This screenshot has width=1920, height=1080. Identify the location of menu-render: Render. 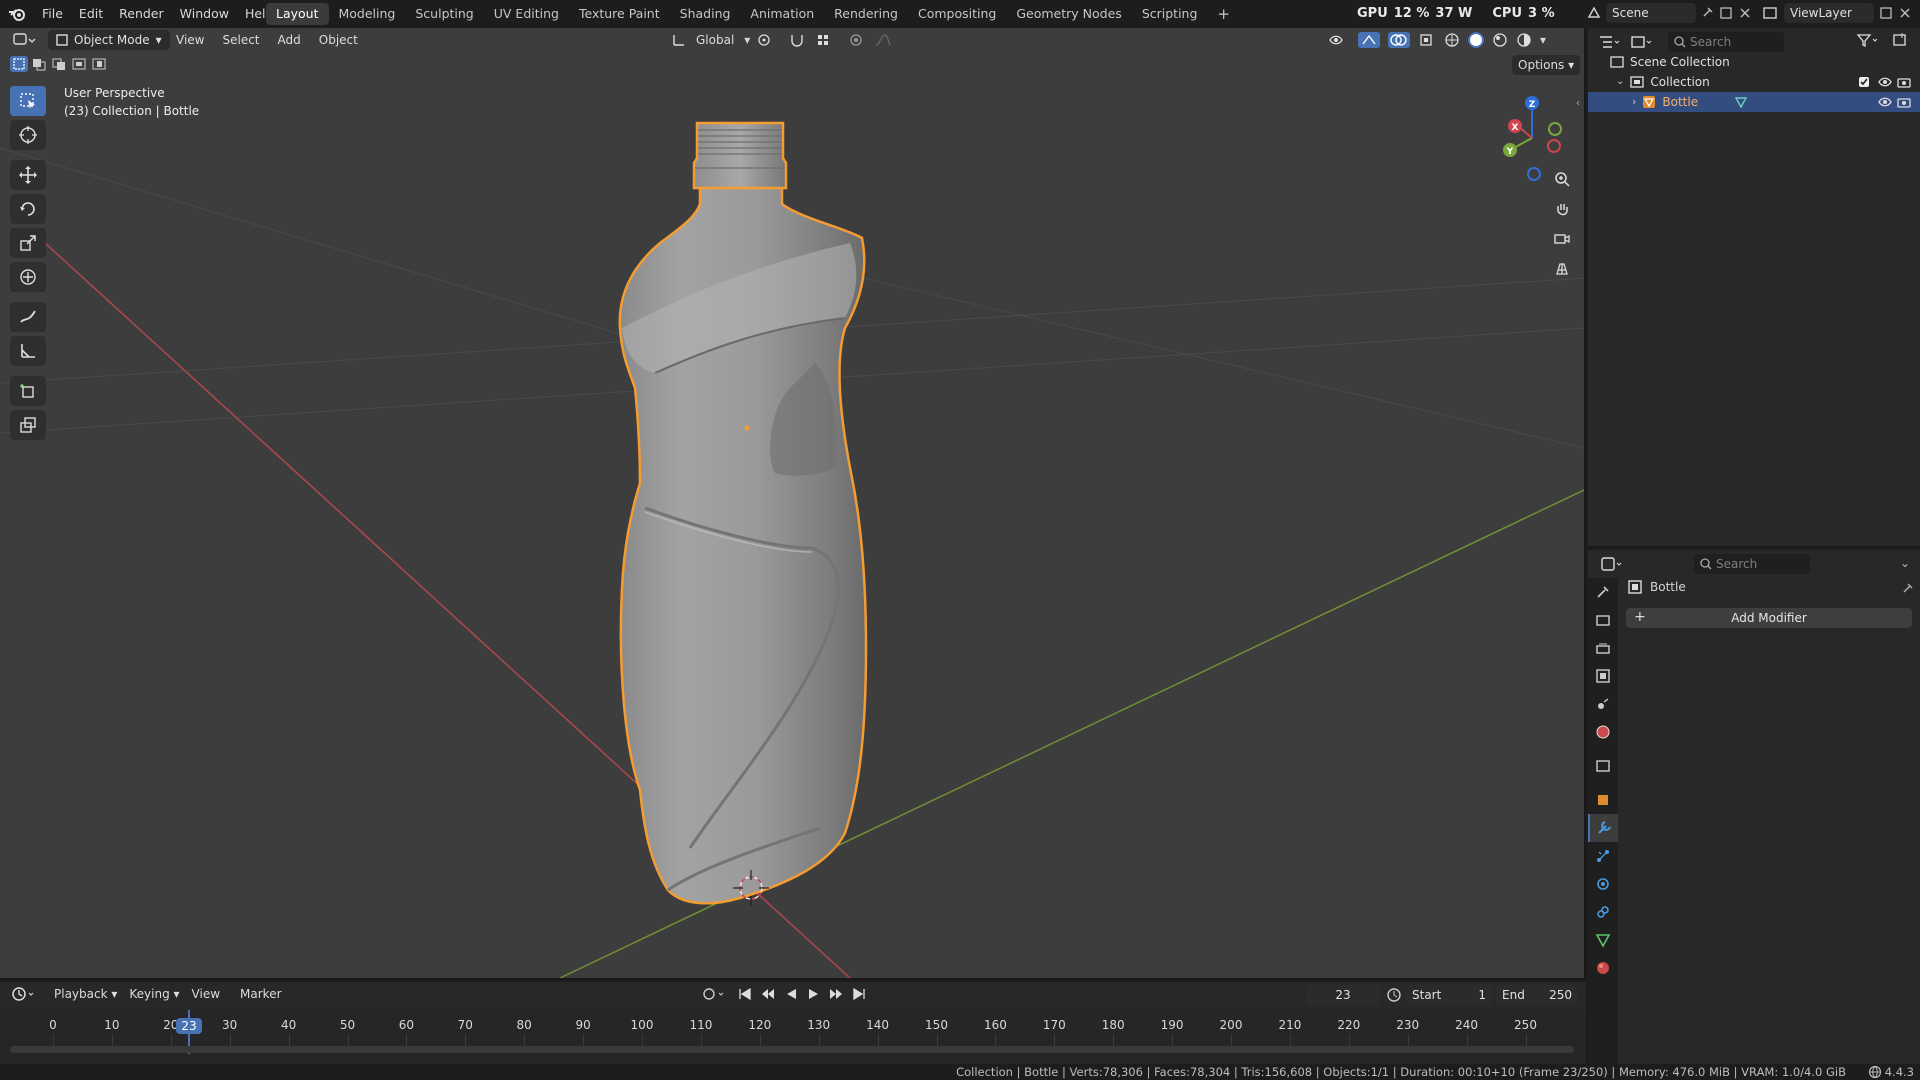
(141, 14).